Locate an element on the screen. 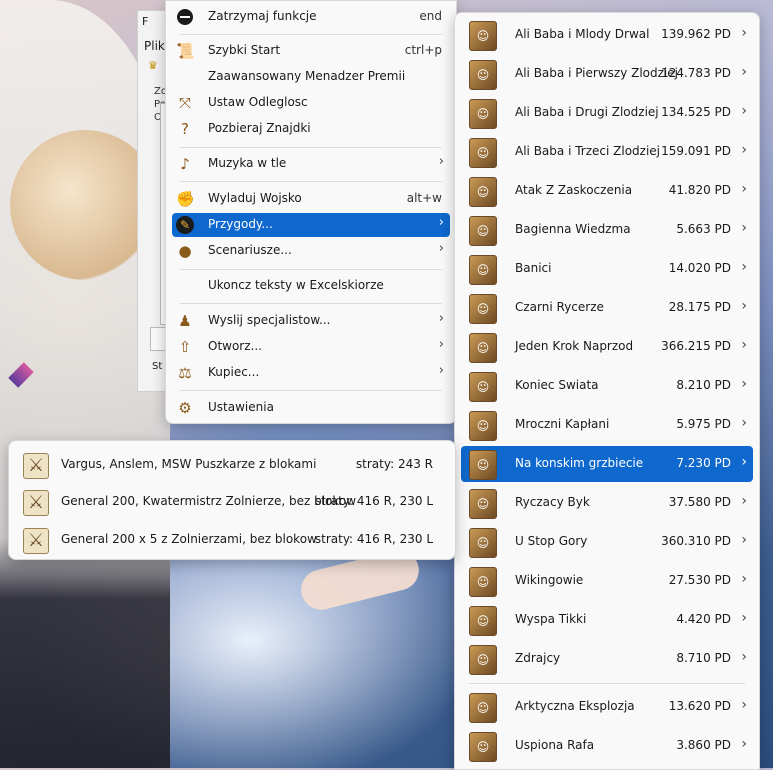  adventure-brush-icon: ✎ is located at coordinates (185, 225).